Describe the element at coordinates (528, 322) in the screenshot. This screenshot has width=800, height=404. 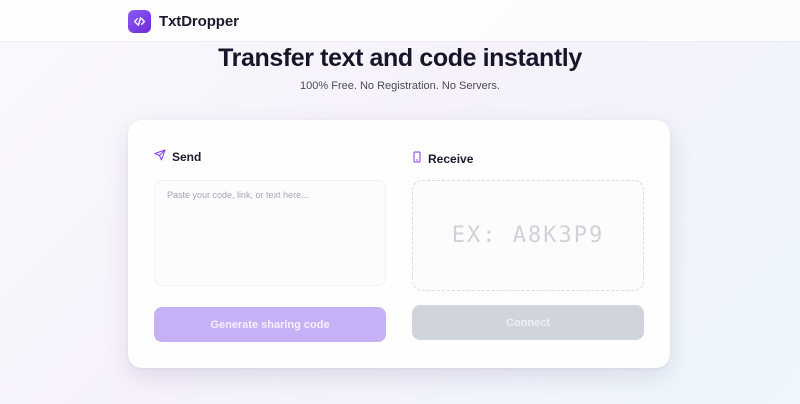
I see `connect-button: Connect` at that location.